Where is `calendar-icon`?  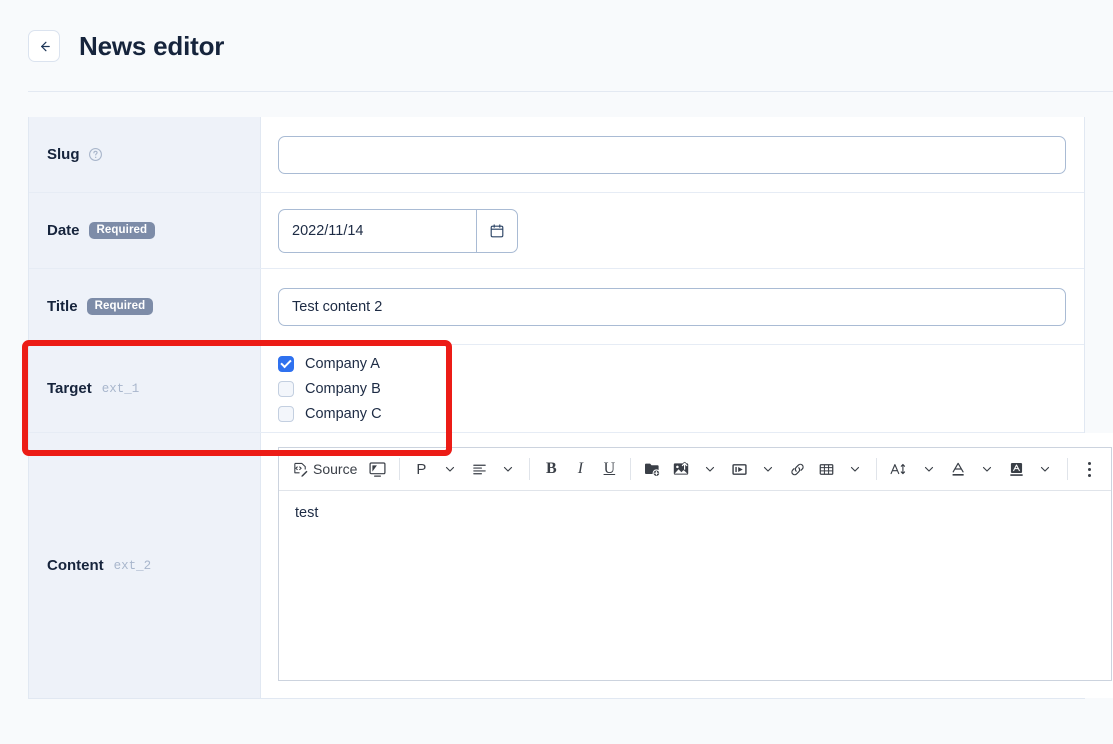
calendar-icon is located at coordinates (497, 230).